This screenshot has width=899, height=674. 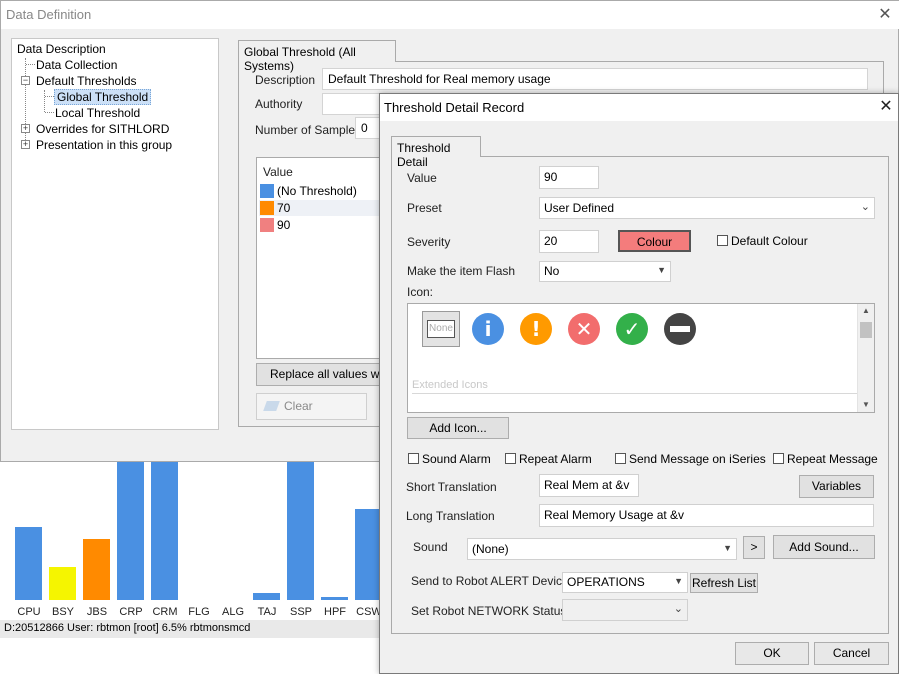 What do you see at coordinates (165, 612) in the screenshot?
I see `metric-label: CRM` at bounding box center [165, 612].